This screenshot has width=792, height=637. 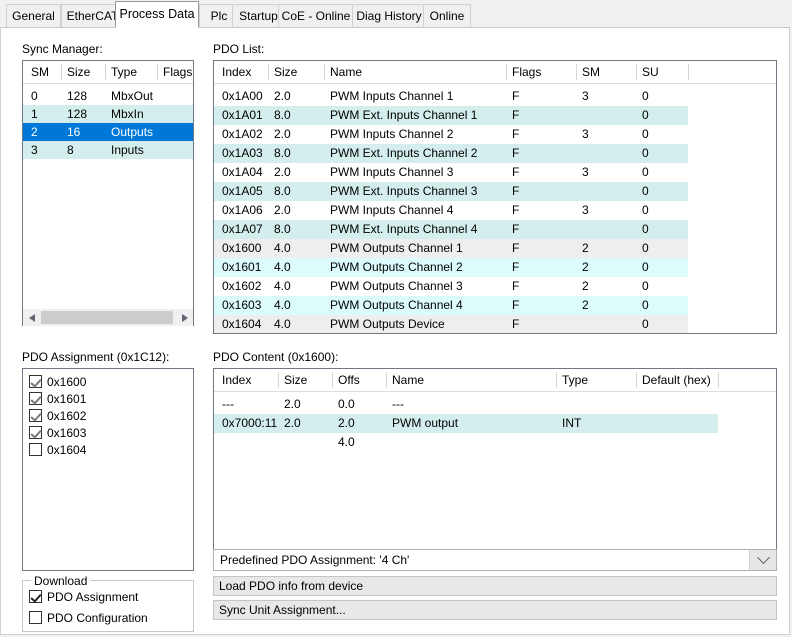 I want to click on table-row: 0x1A00 2.0 PWM Inputs Channel 1 F 3 0, so click(x=451, y=96).